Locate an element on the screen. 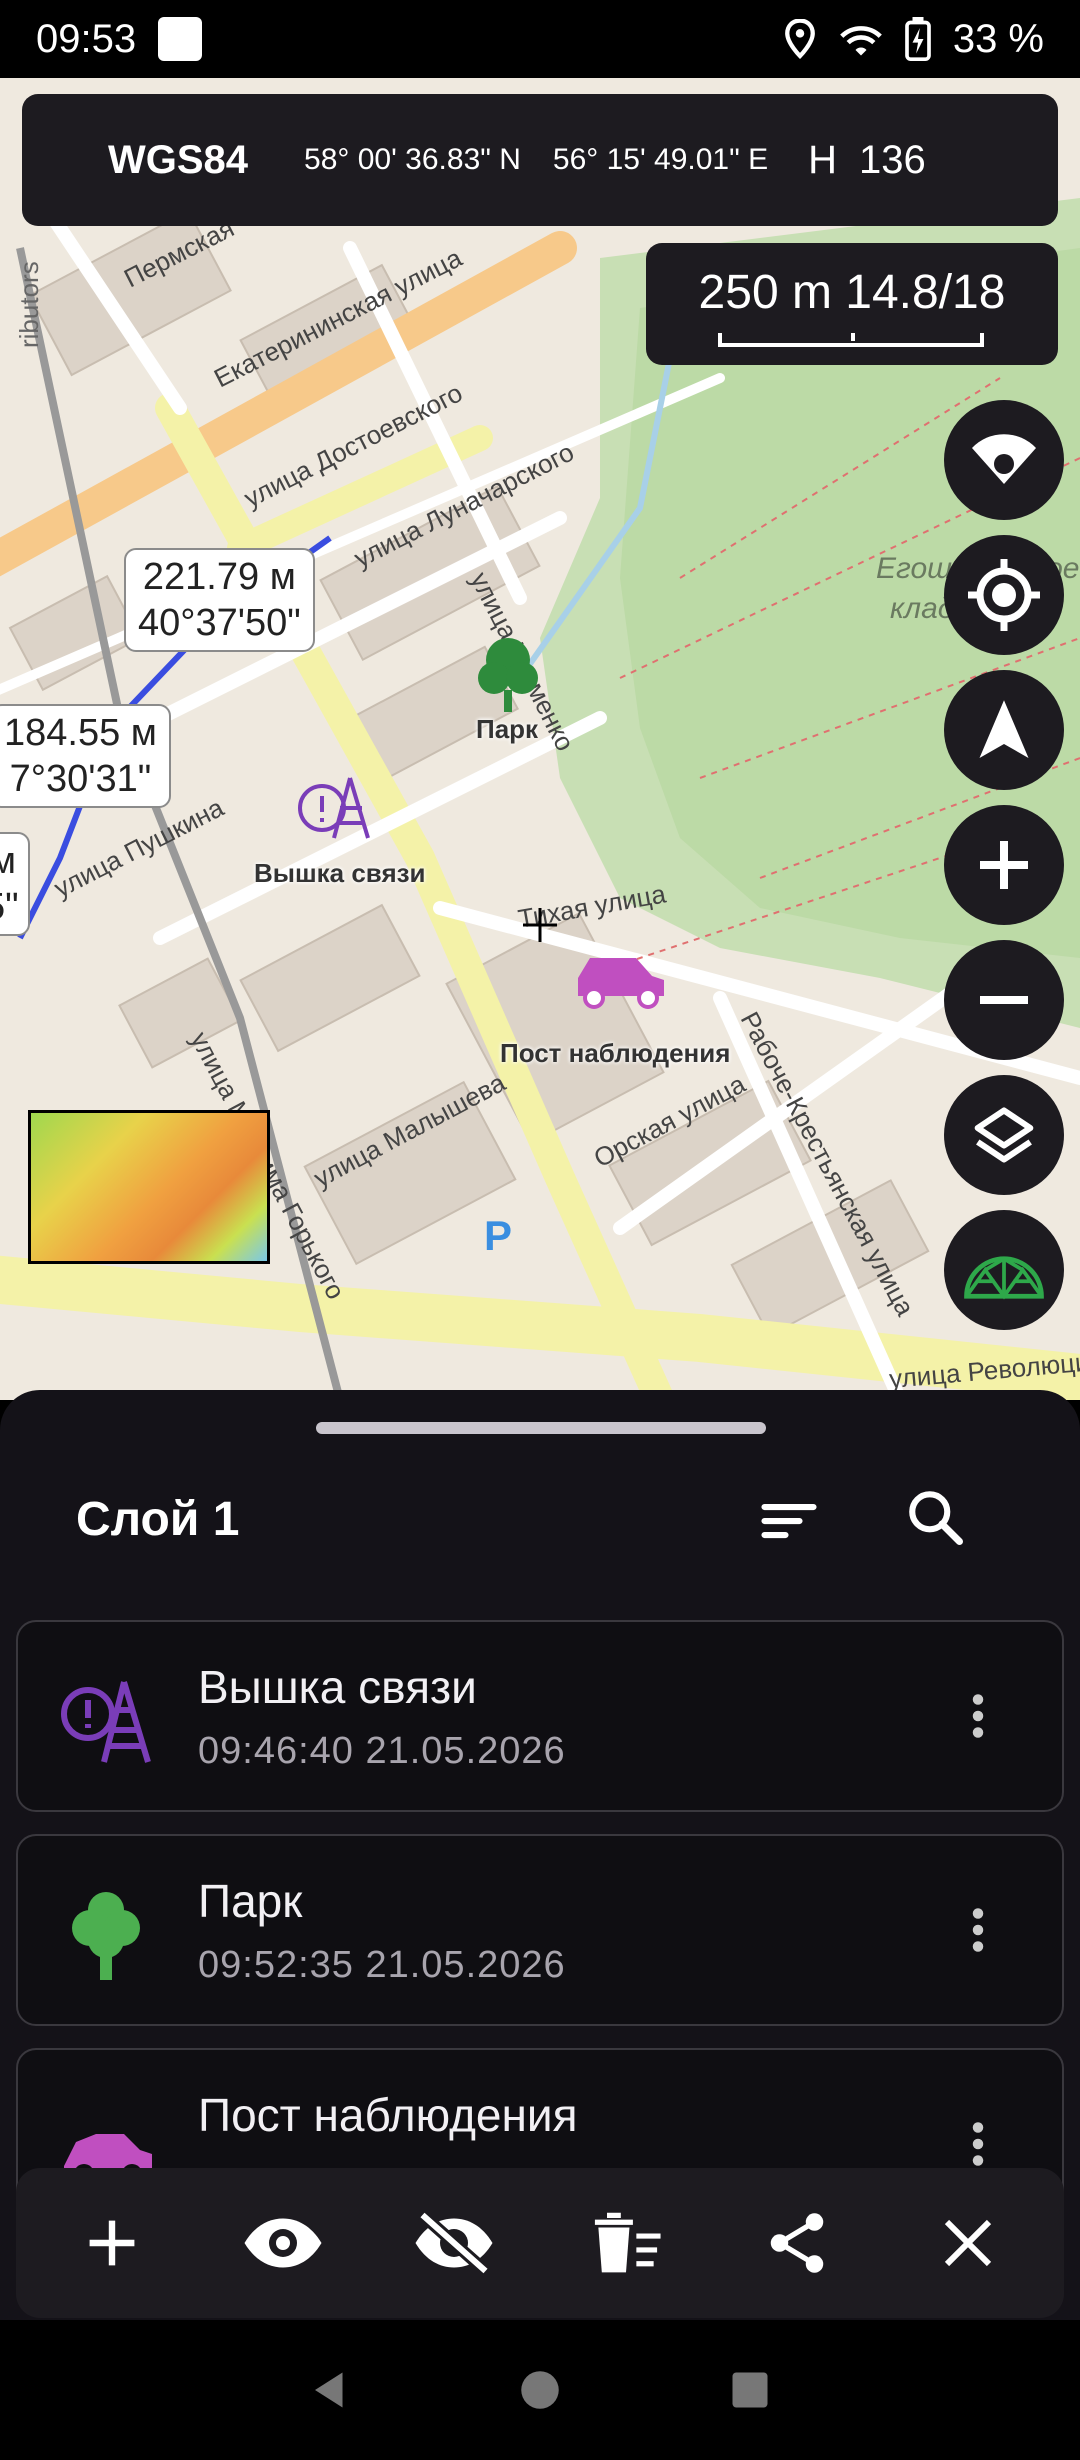 Image resolution: width=1080 pixels, height=2460 pixels. add-icon is located at coordinates (112, 2243).